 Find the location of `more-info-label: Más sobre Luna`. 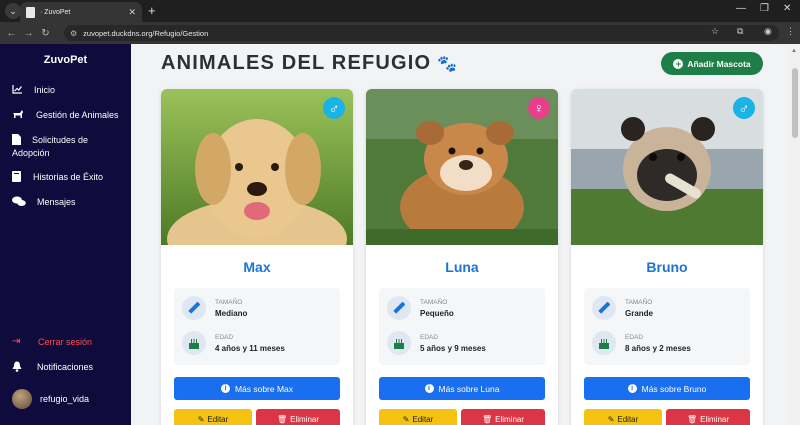

more-info-label: Más sobre Luna is located at coordinates (469, 388).